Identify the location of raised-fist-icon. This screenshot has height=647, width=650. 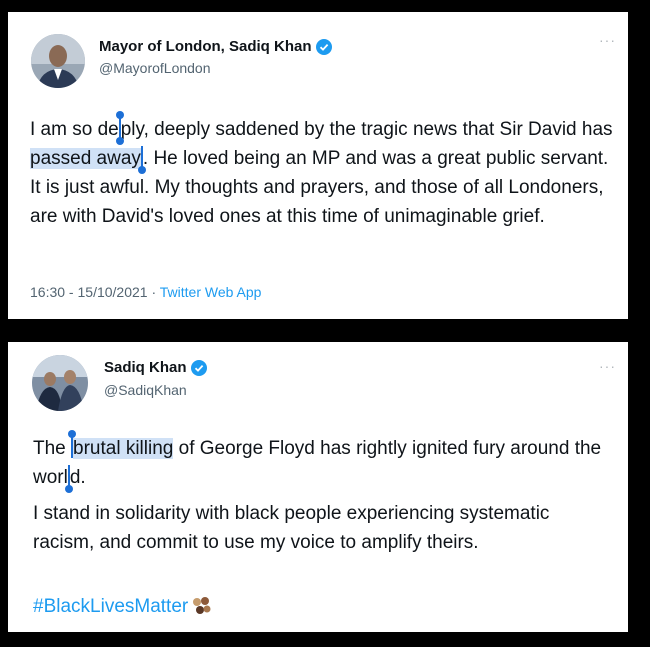
(202, 607).